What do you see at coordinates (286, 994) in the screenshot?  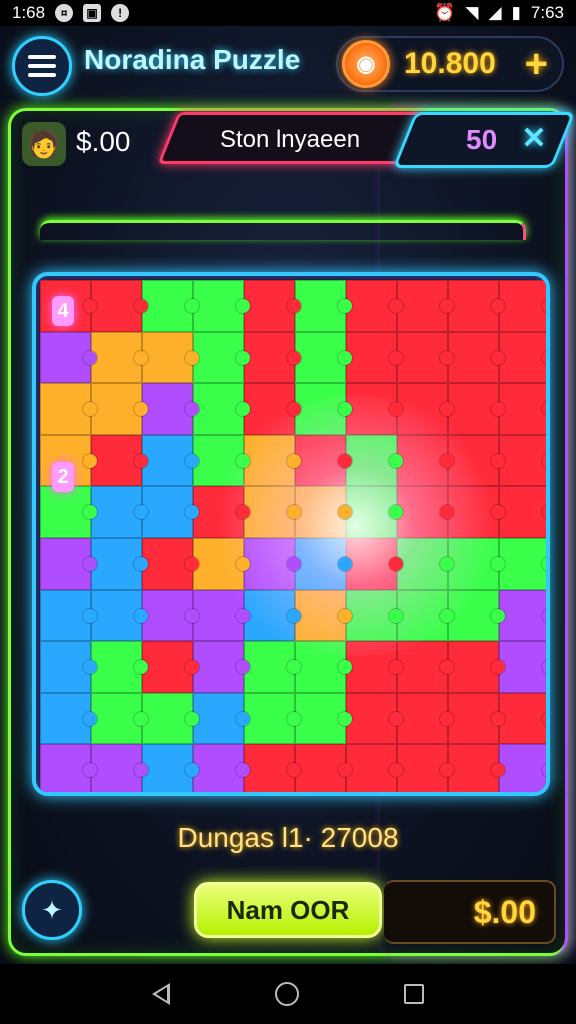 I see `home-icon` at bounding box center [286, 994].